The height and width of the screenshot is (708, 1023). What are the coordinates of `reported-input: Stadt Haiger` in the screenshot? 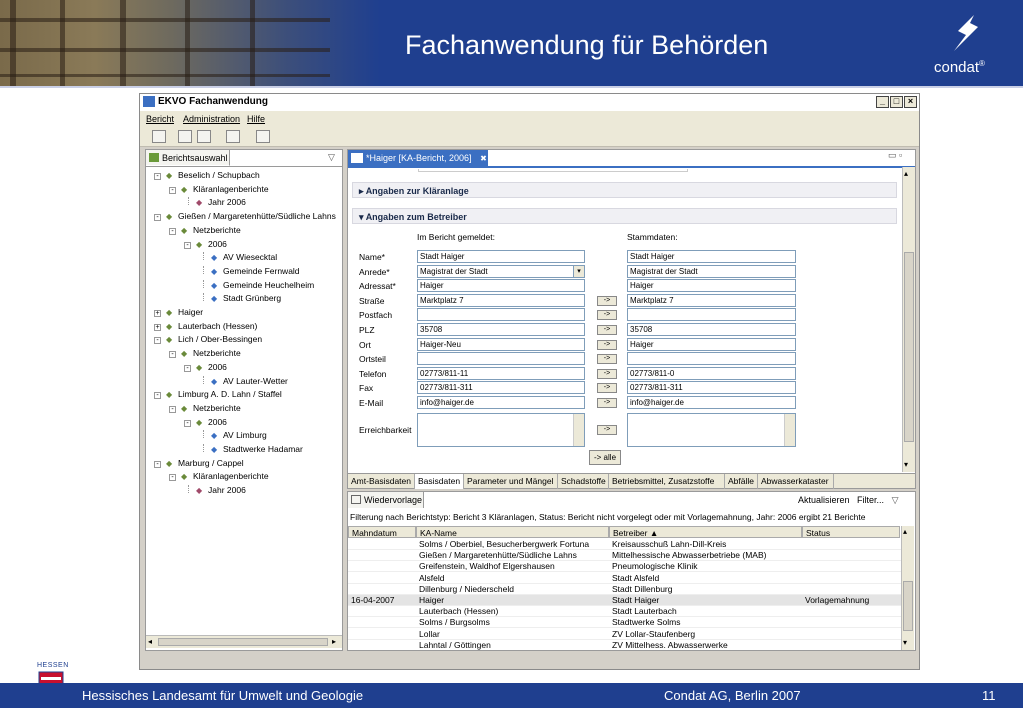 It's located at (501, 256).